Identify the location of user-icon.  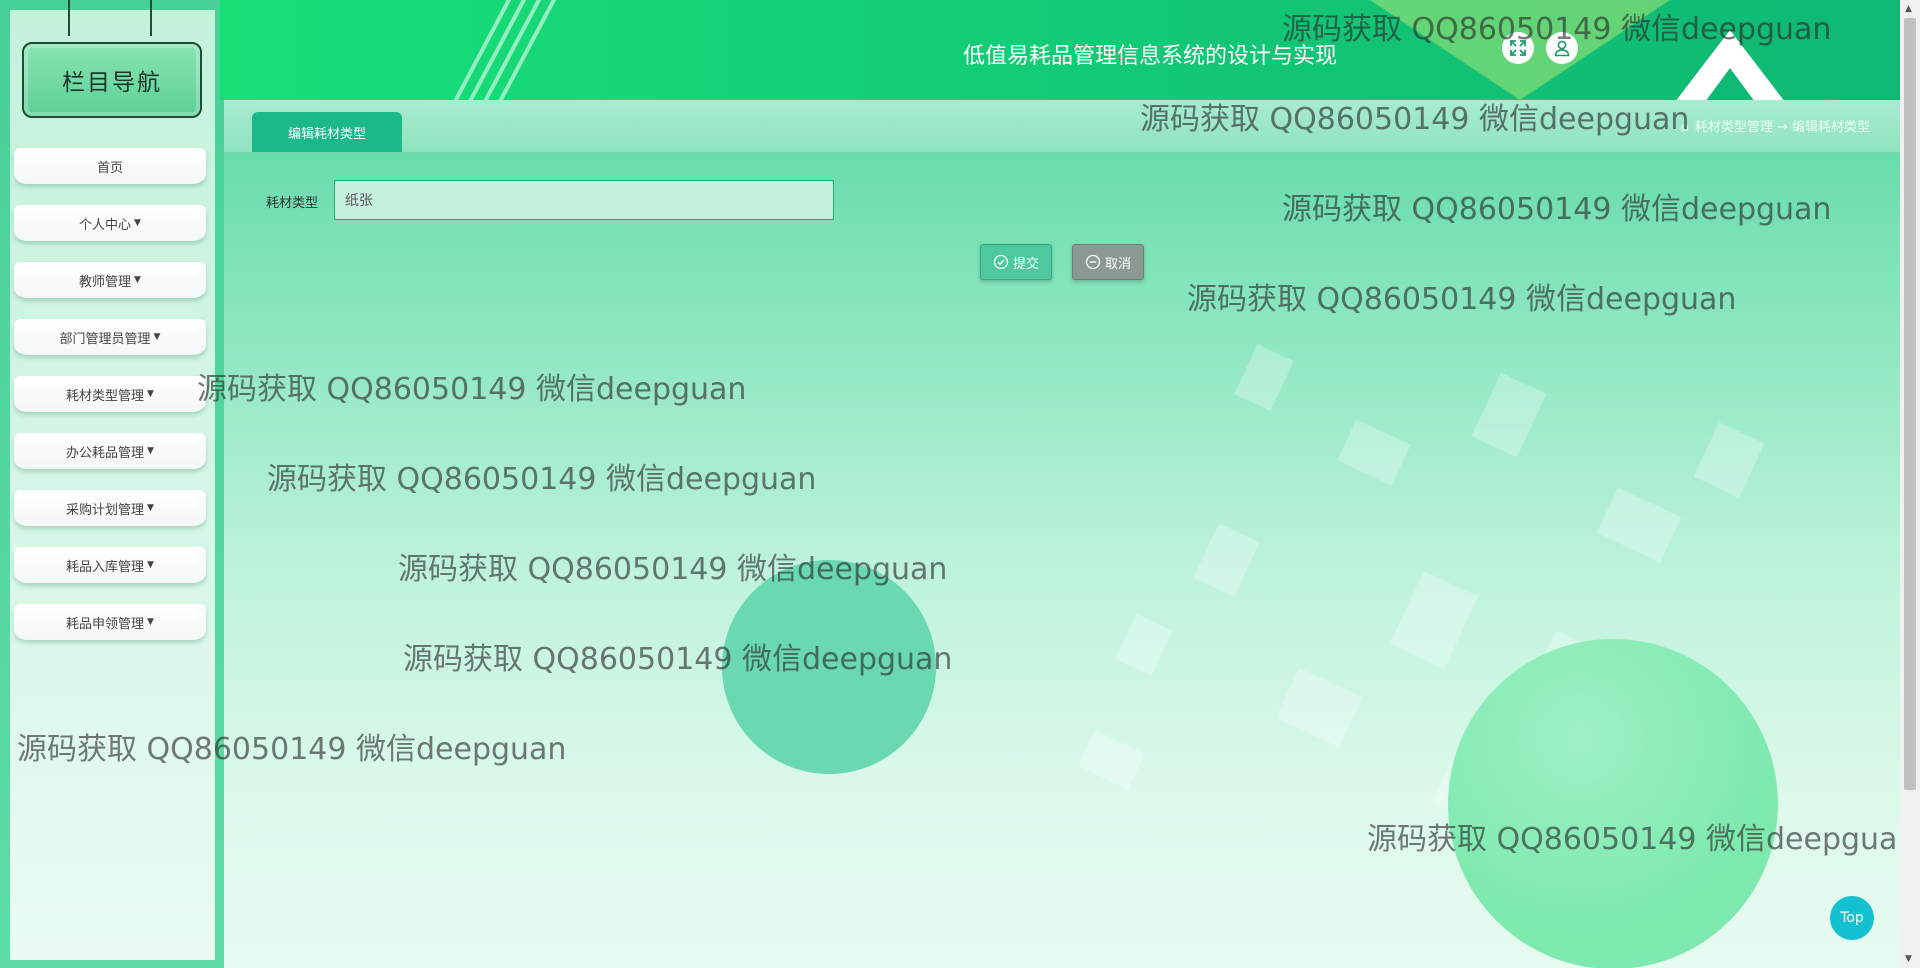
(1562, 48).